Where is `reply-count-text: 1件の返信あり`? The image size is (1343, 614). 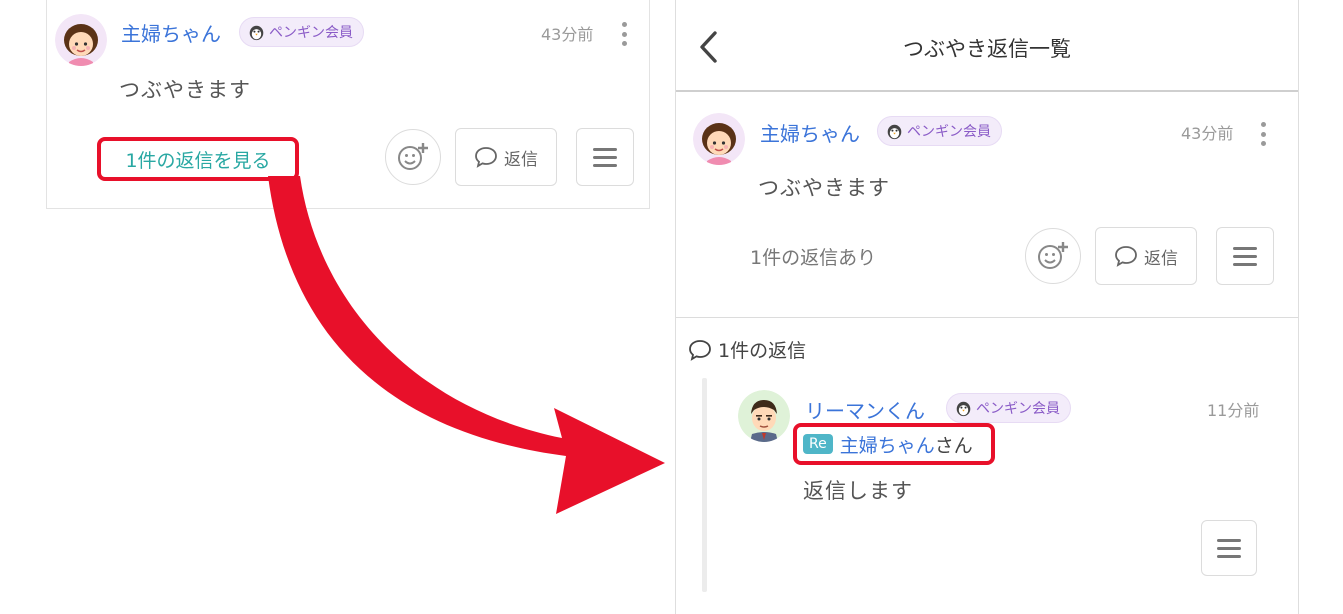 reply-count-text: 1件の返信あり is located at coordinates (813, 258).